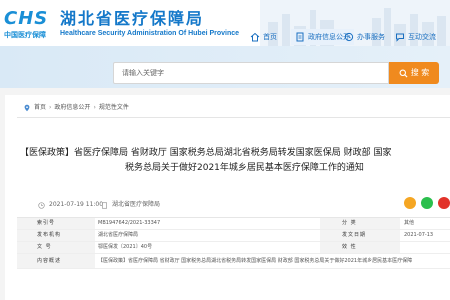 Image resolution: width=450 pixels, height=300 pixels. Describe the element at coordinates (410, 203) in the screenshot. I see `share-qzone-icon` at that location.